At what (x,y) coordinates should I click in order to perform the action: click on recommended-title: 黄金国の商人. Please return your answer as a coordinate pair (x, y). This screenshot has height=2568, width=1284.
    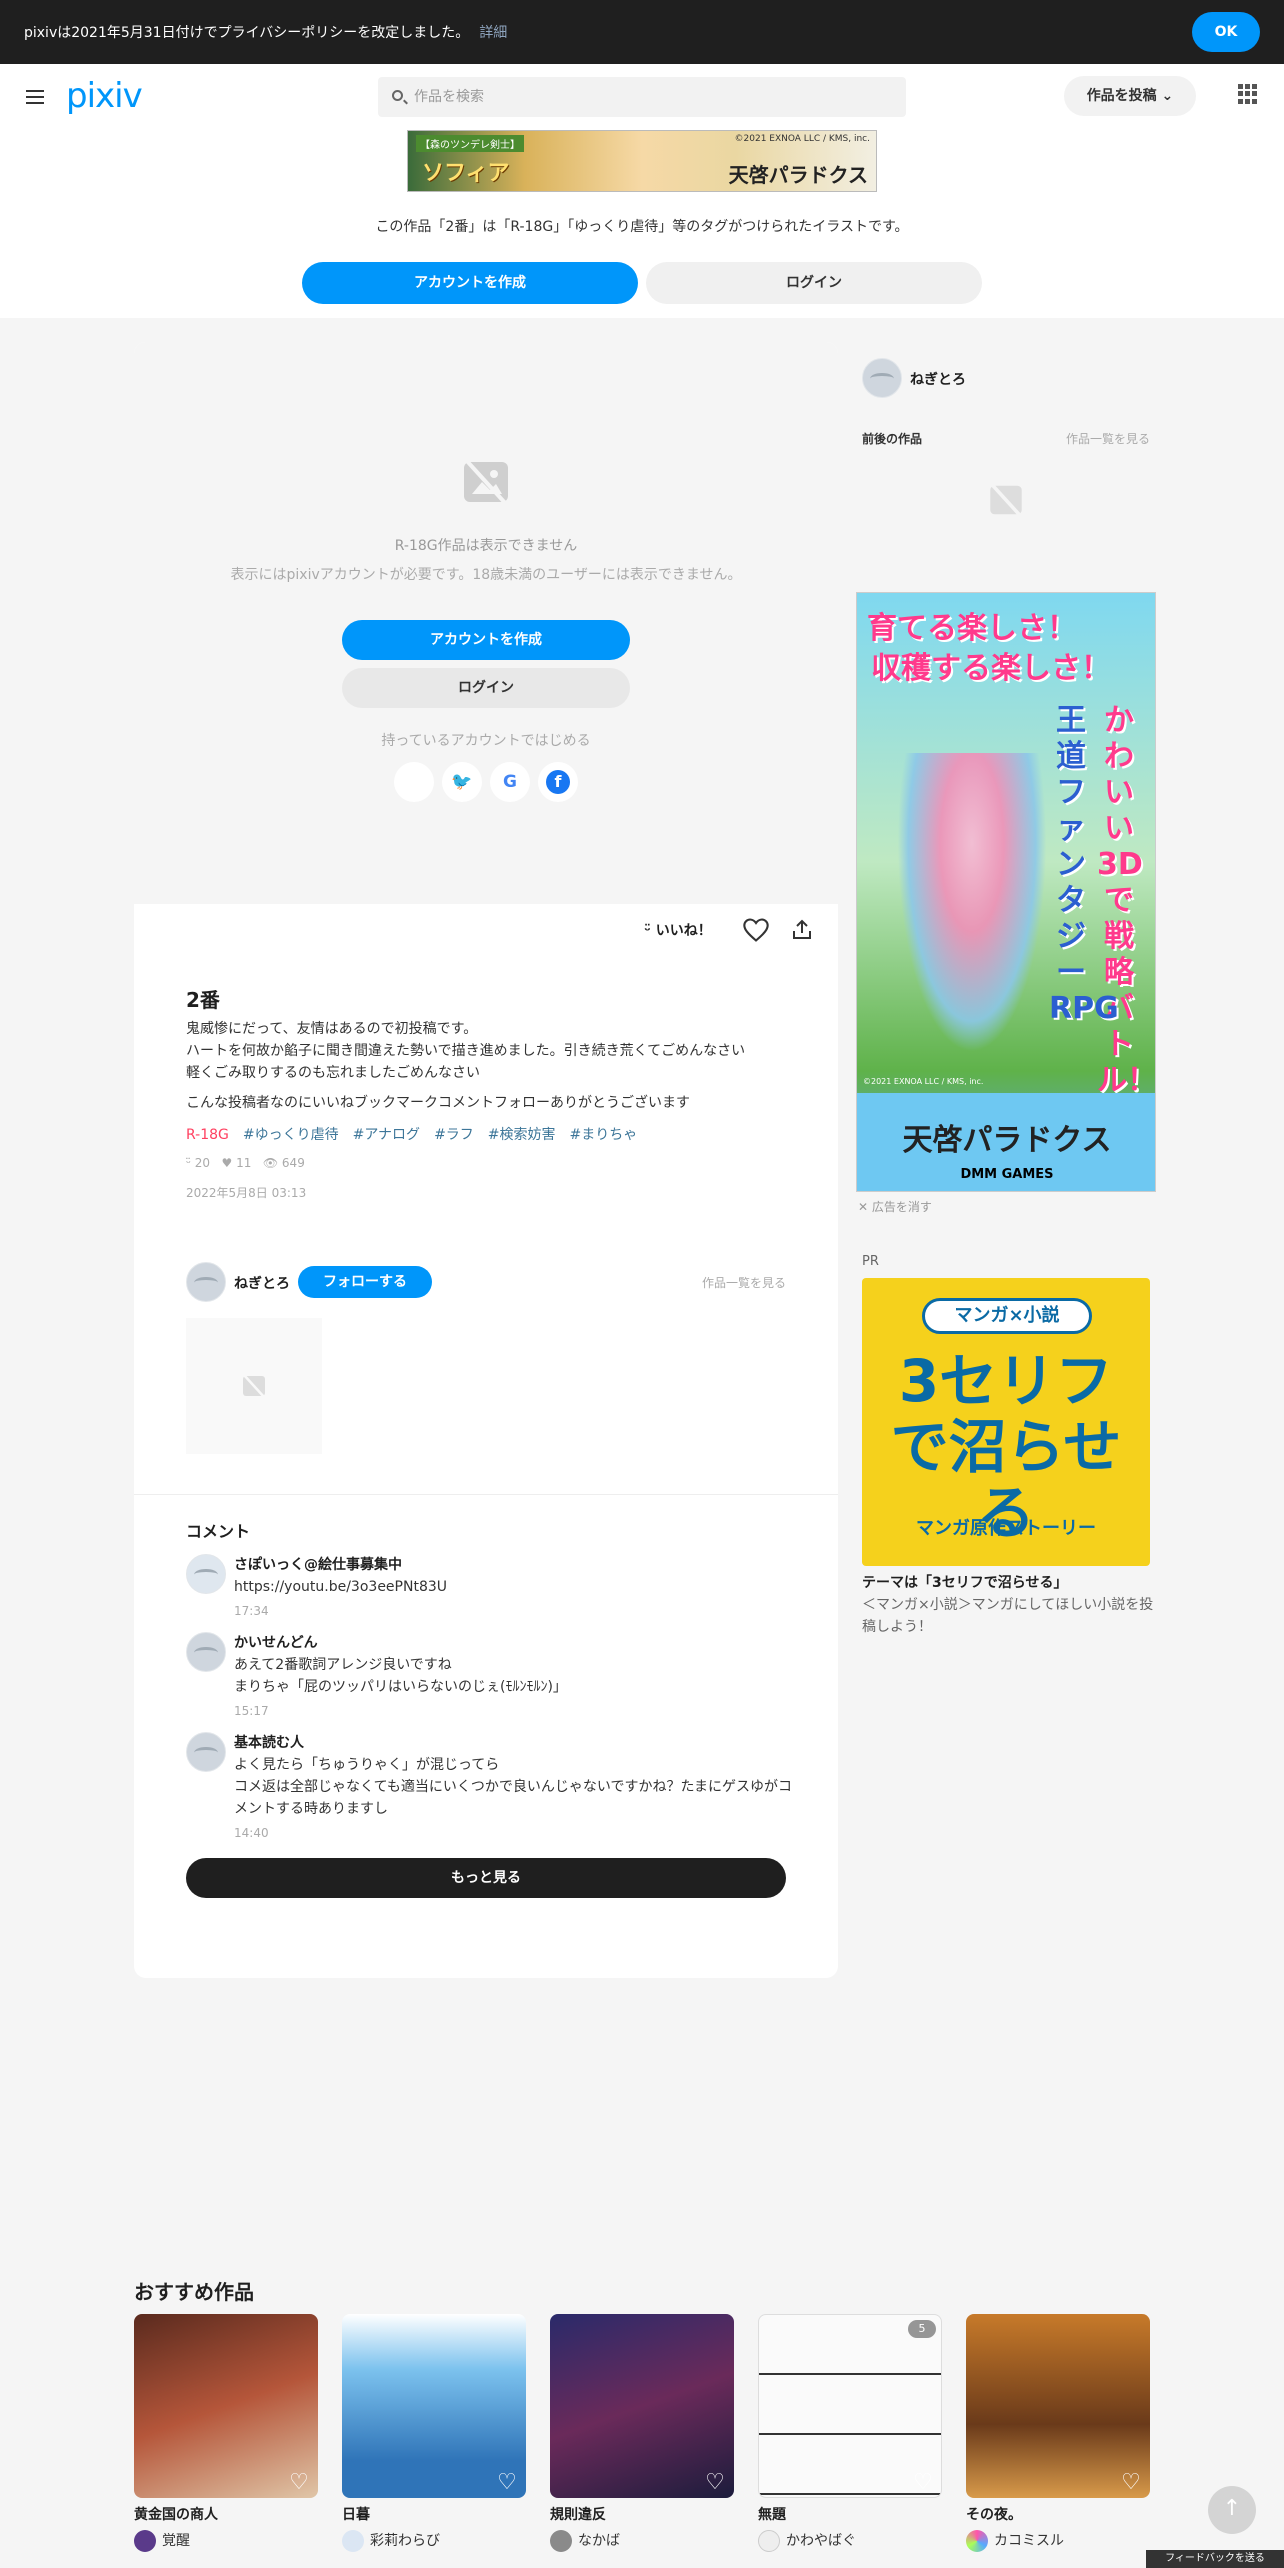
    Looking at the image, I should click on (176, 2514).